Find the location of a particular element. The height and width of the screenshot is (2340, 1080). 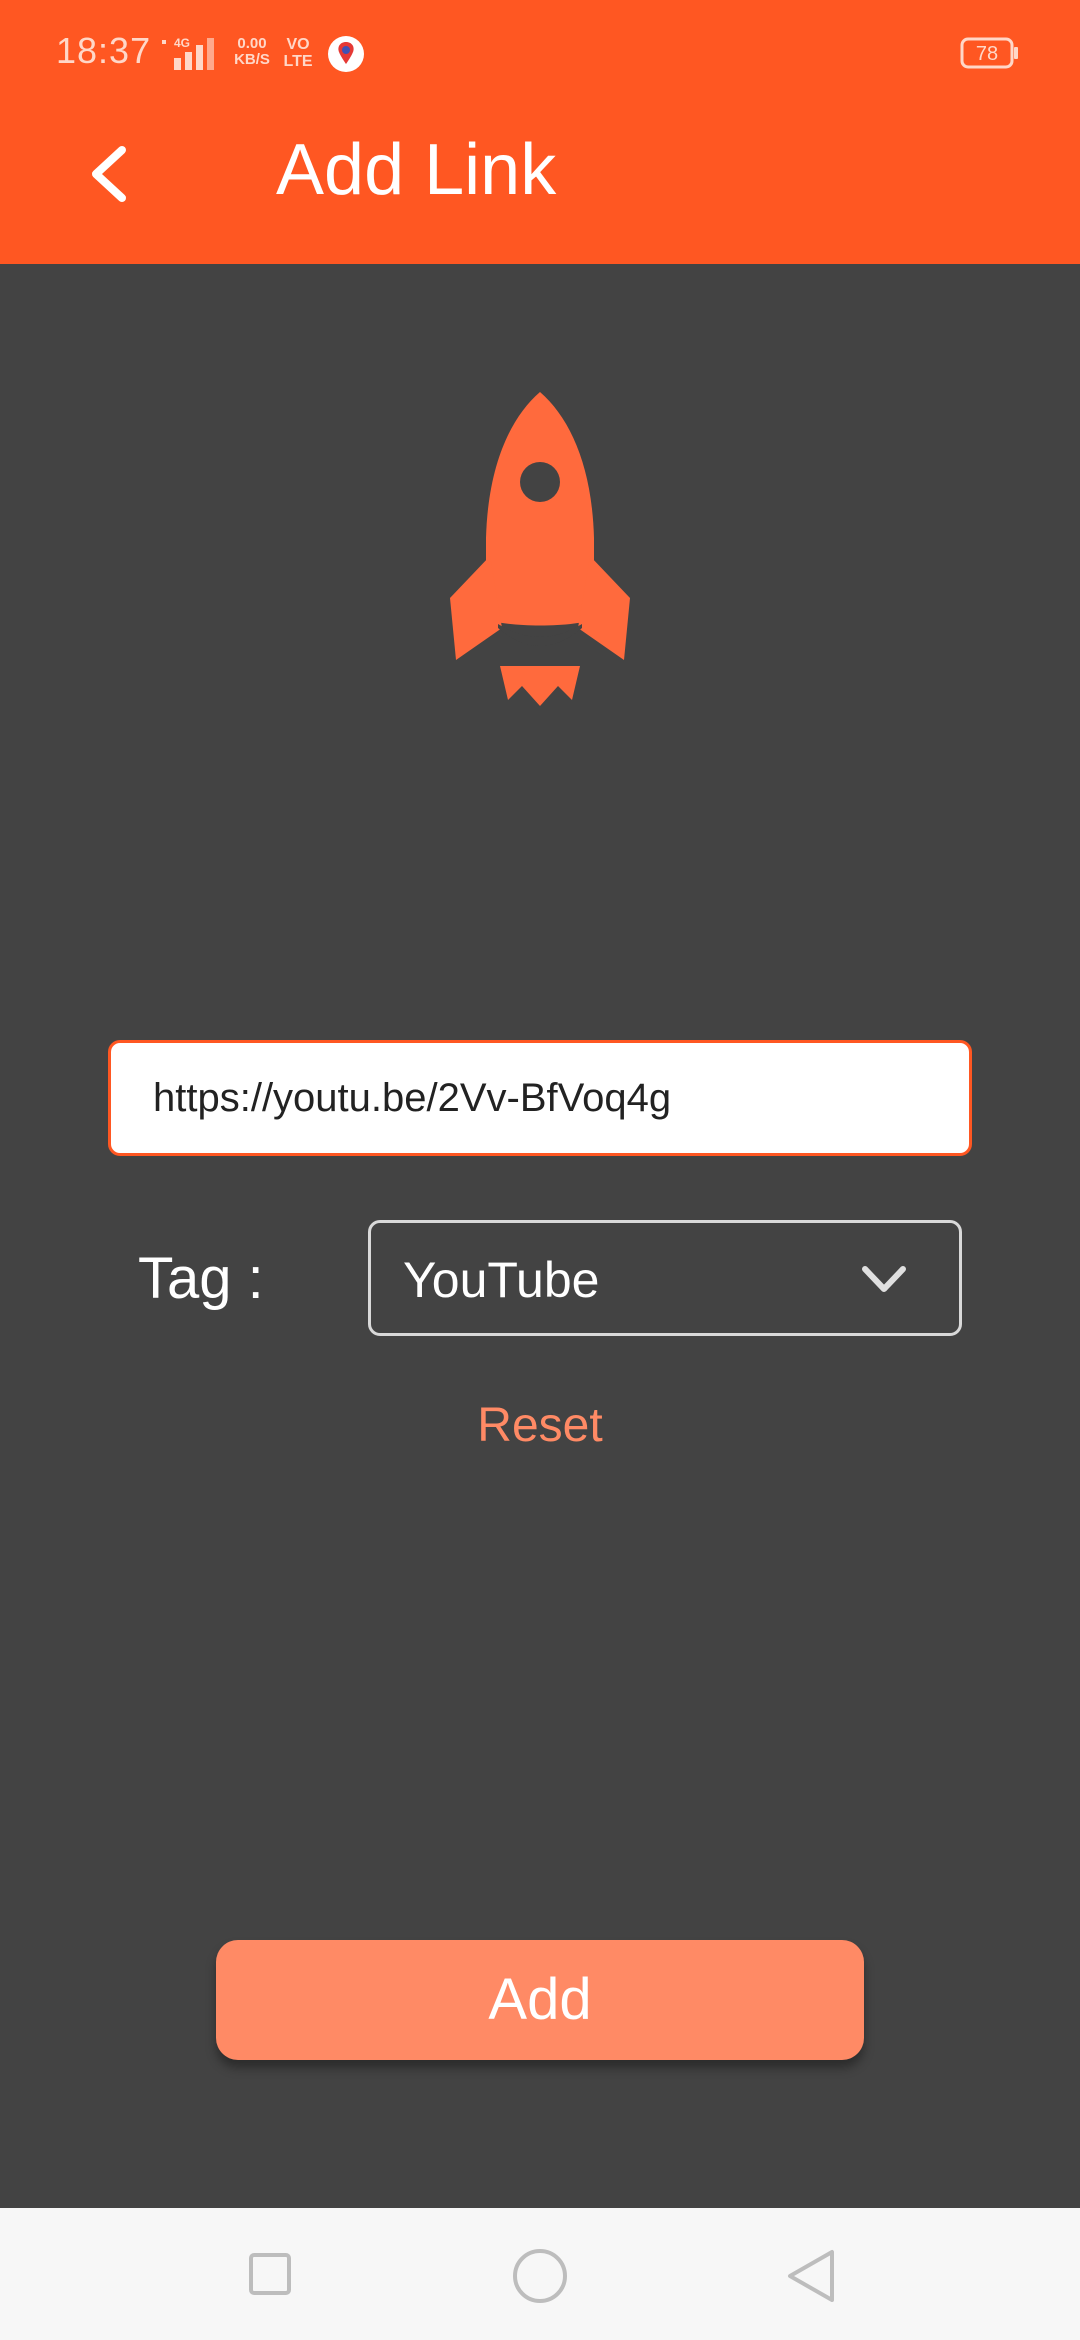

status-time: 18:37 is located at coordinates (104, 50).